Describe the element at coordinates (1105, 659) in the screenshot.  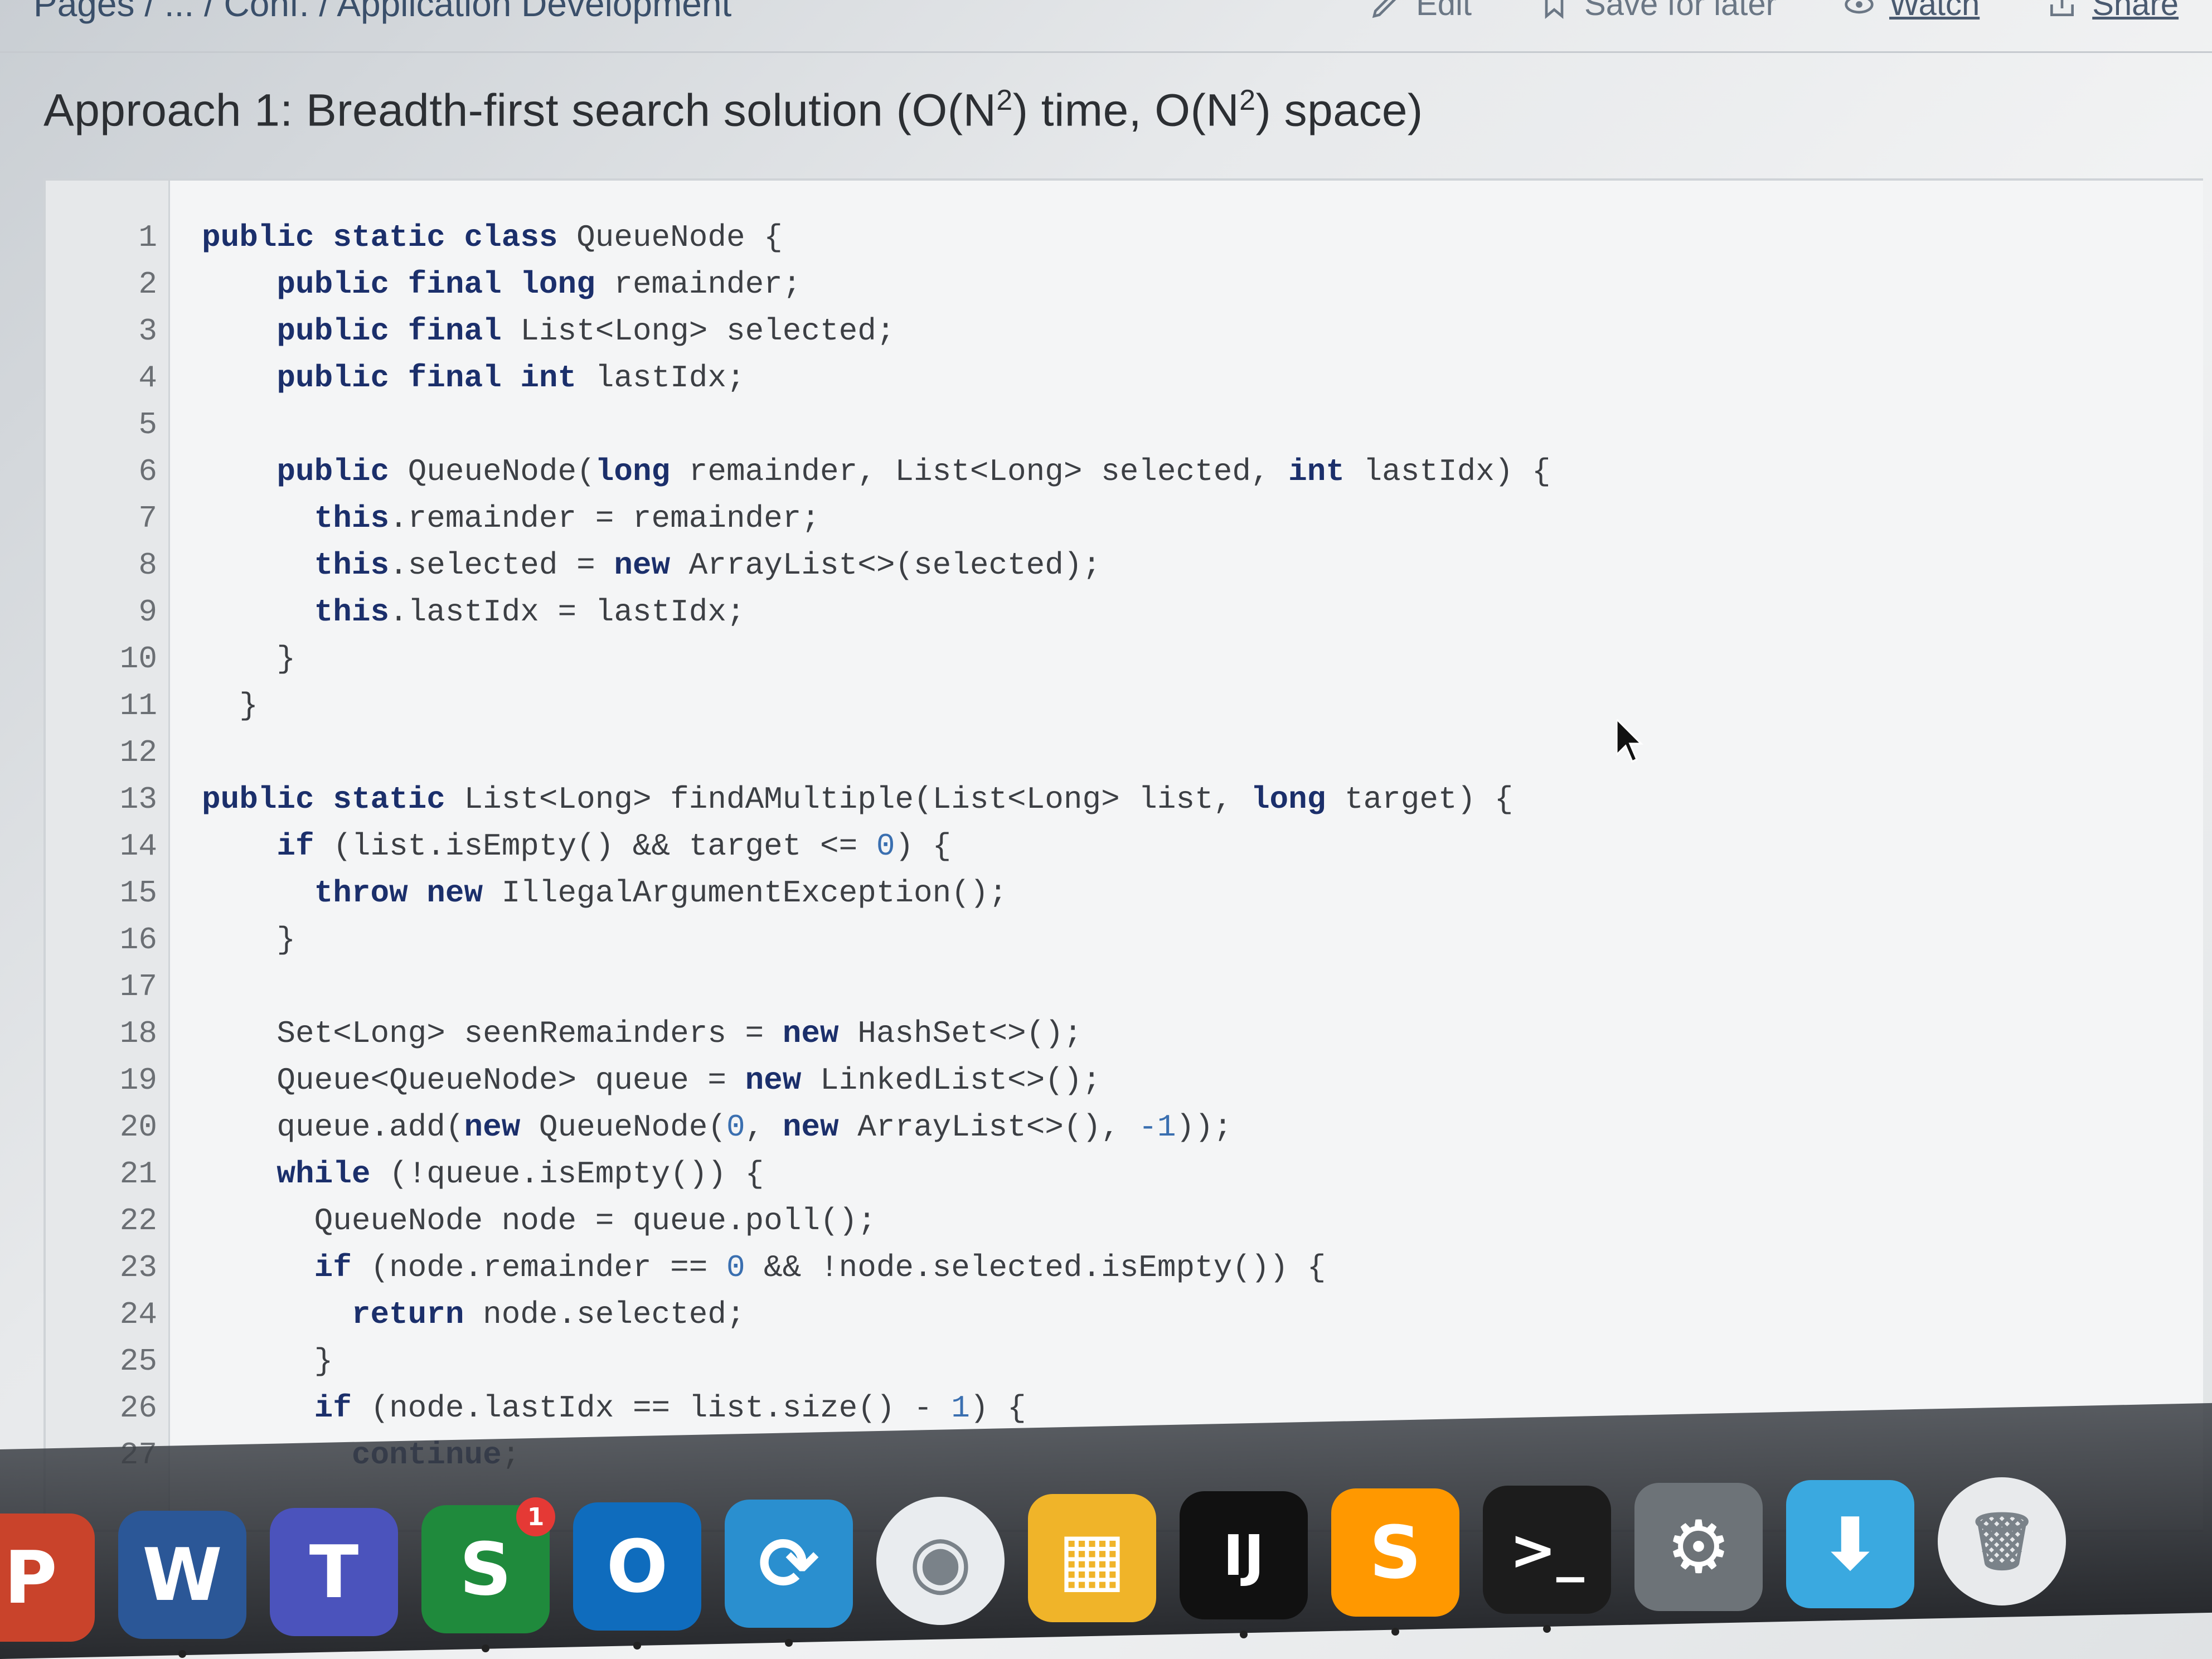
I see `code-line: 10 }` at that location.